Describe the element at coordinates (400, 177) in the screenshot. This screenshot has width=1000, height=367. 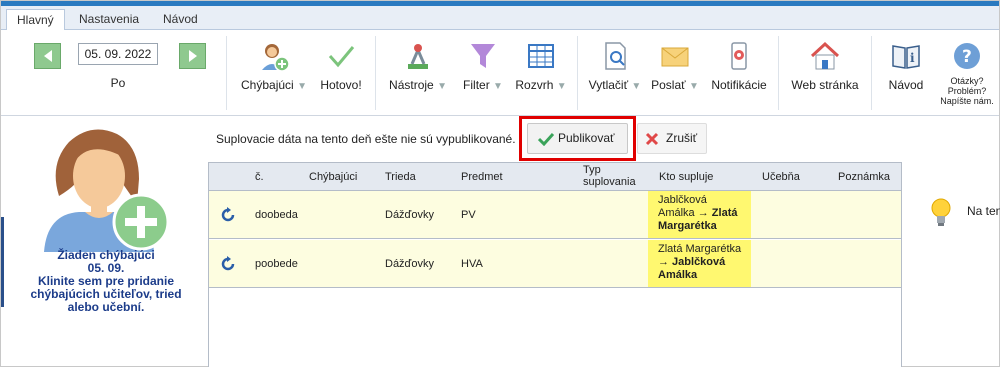
I see `col-class: Trieda` at that location.